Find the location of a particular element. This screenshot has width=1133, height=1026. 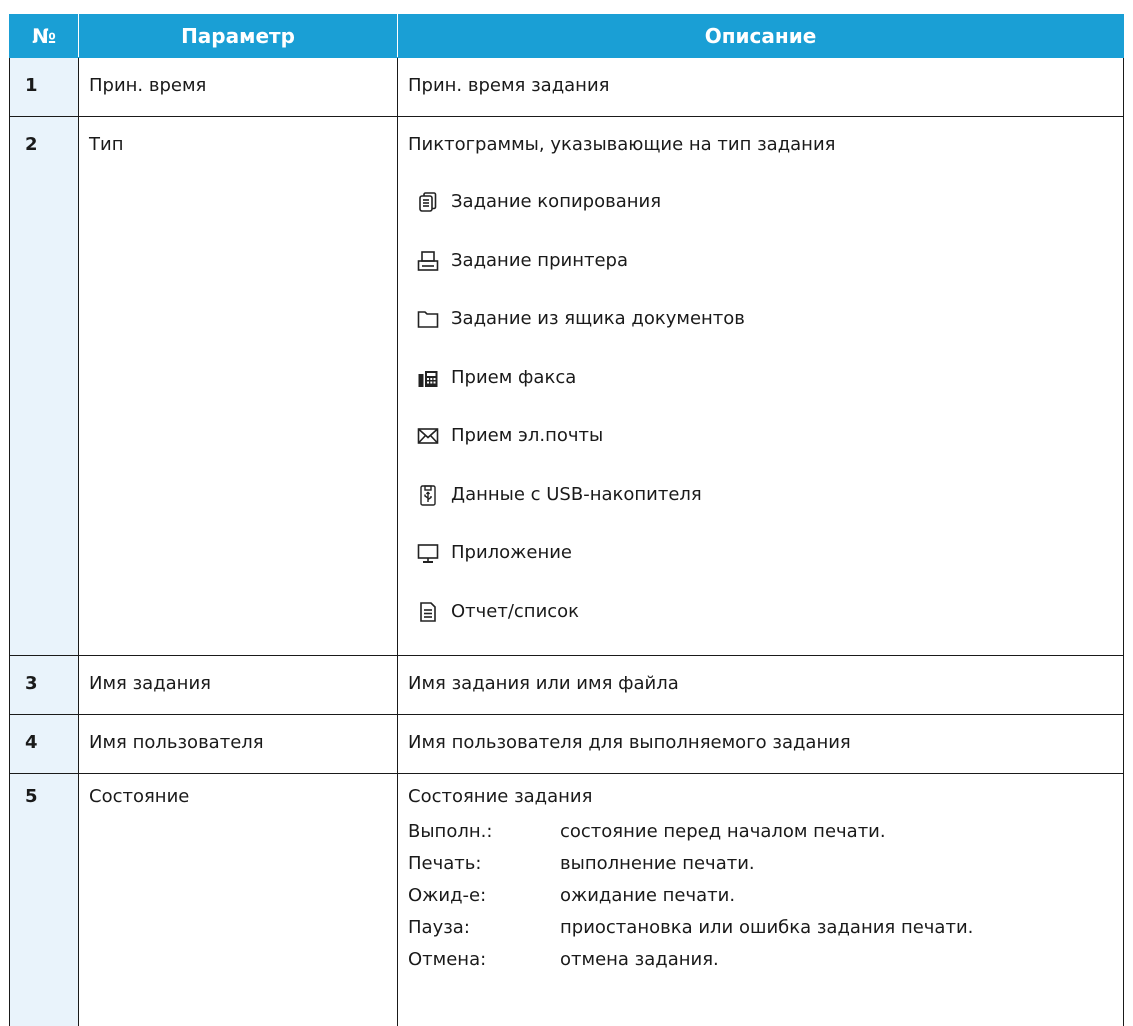

header-desc: Описание is located at coordinates (761, 36).